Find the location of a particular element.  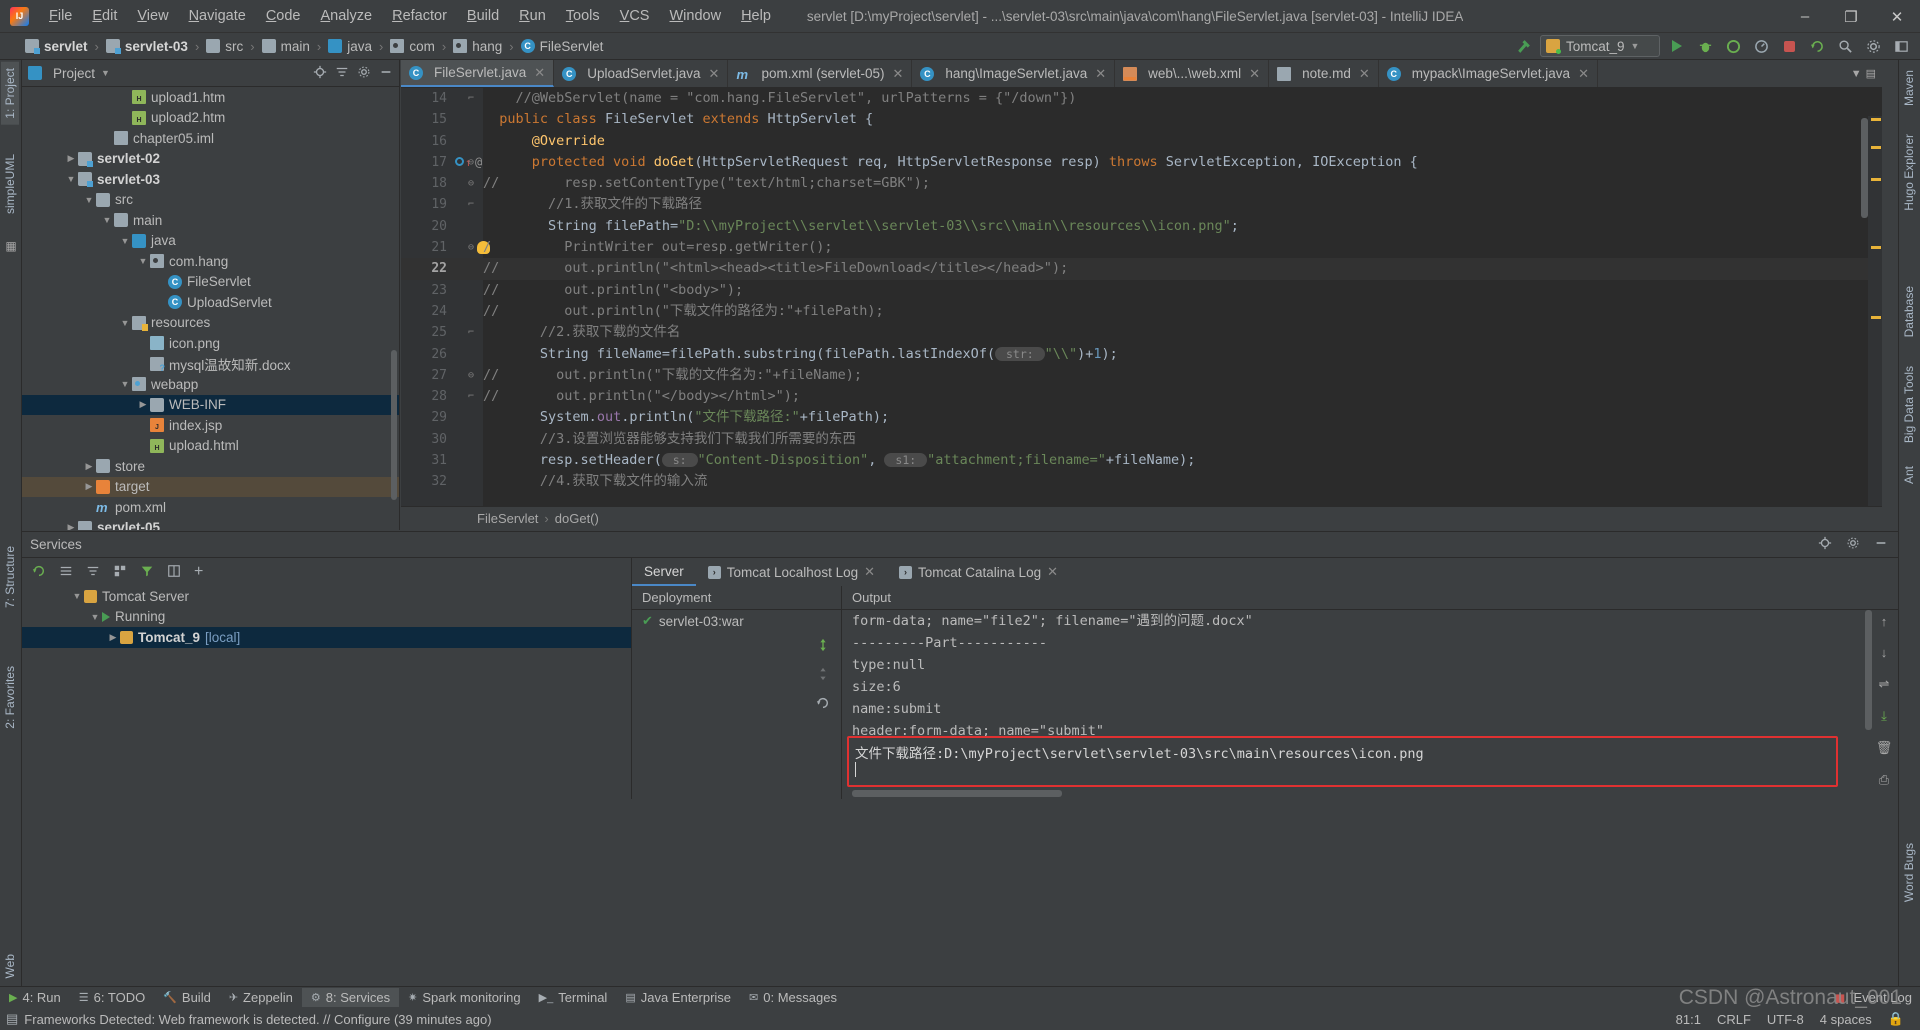

add-icon: + is located at coordinates (198, 572).